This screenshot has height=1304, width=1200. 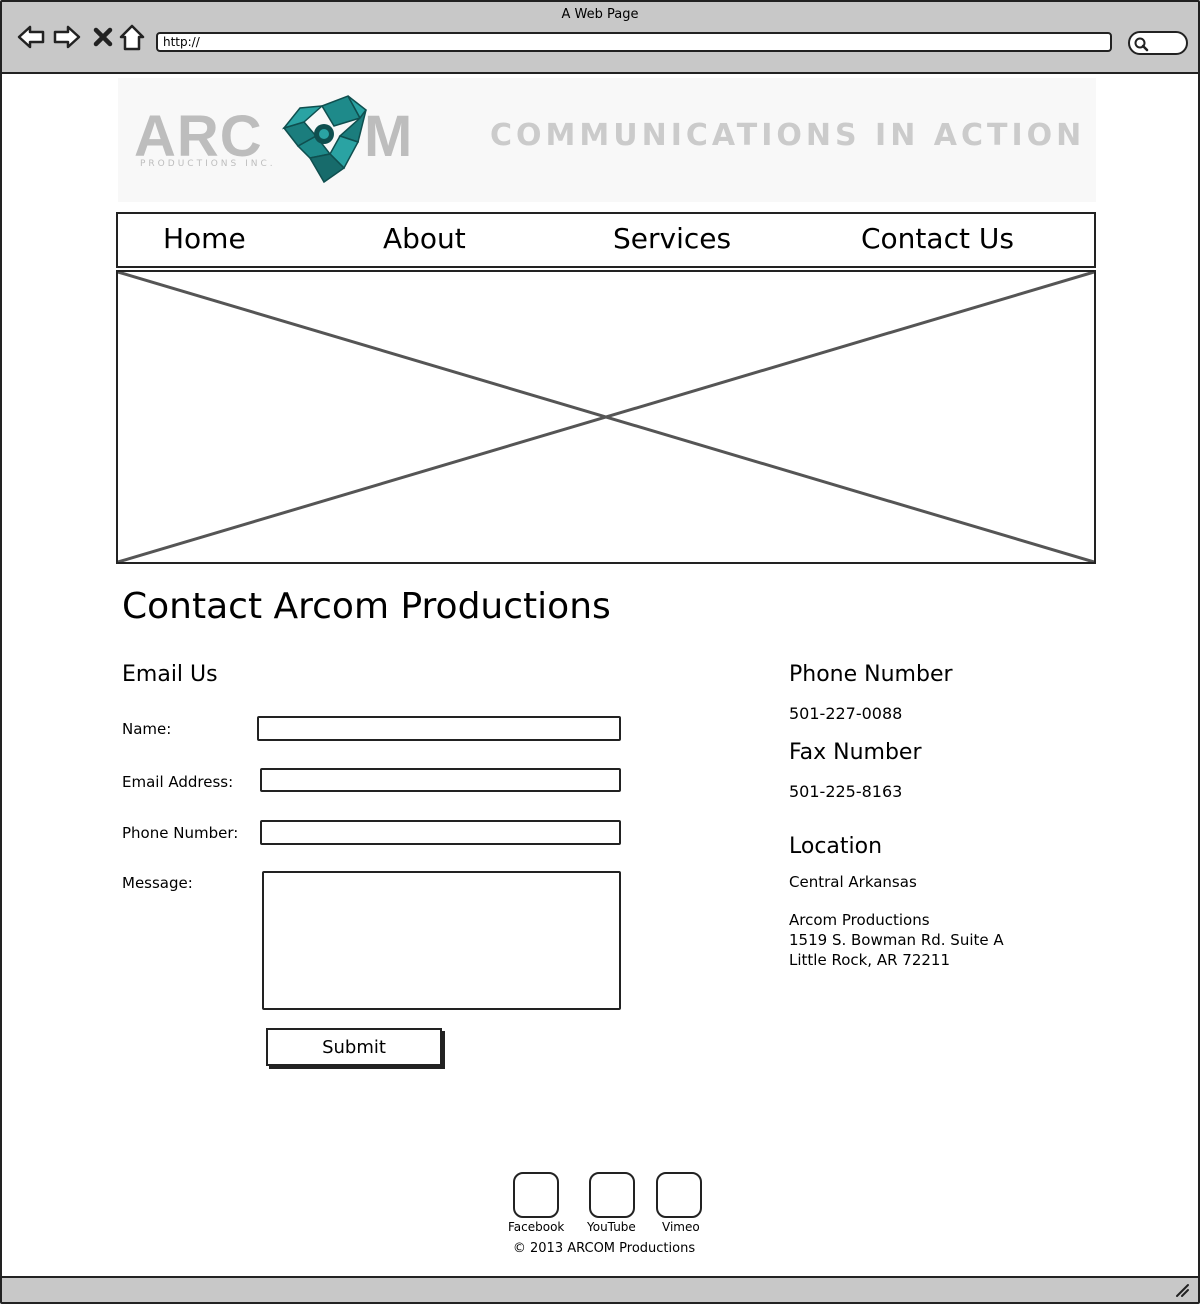 I want to click on search-icon, so click(x=1141, y=44).